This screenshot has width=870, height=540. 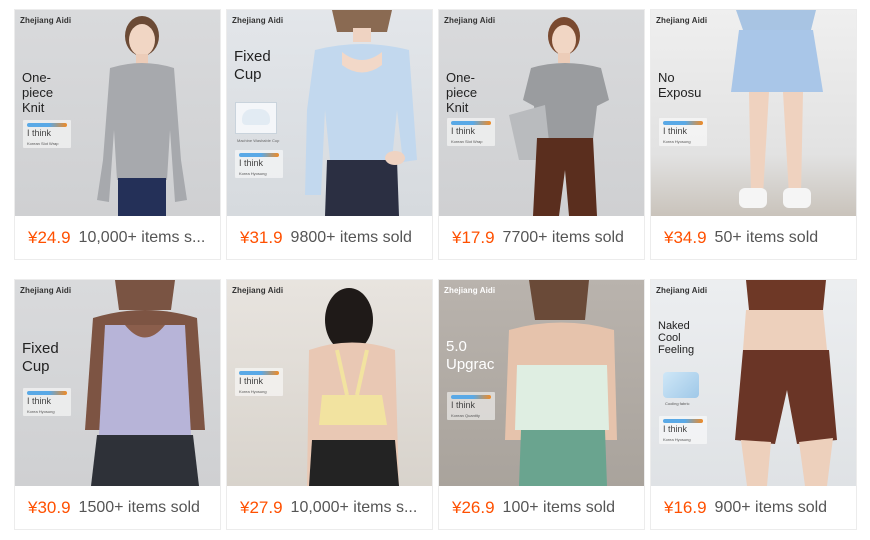 What do you see at coordinates (473, 237) in the screenshot?
I see `price: ¥17.9` at bounding box center [473, 237].